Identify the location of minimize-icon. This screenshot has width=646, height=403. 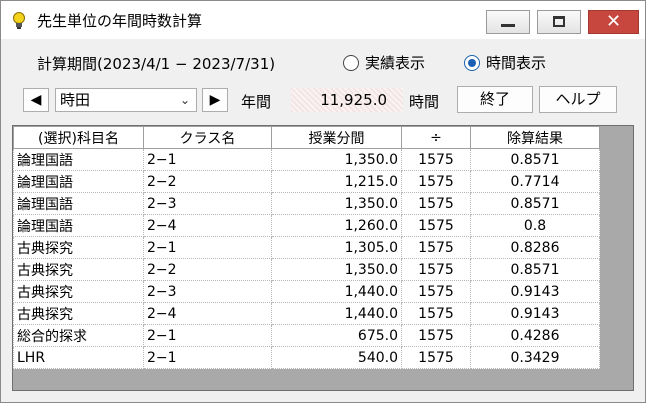
(508, 25).